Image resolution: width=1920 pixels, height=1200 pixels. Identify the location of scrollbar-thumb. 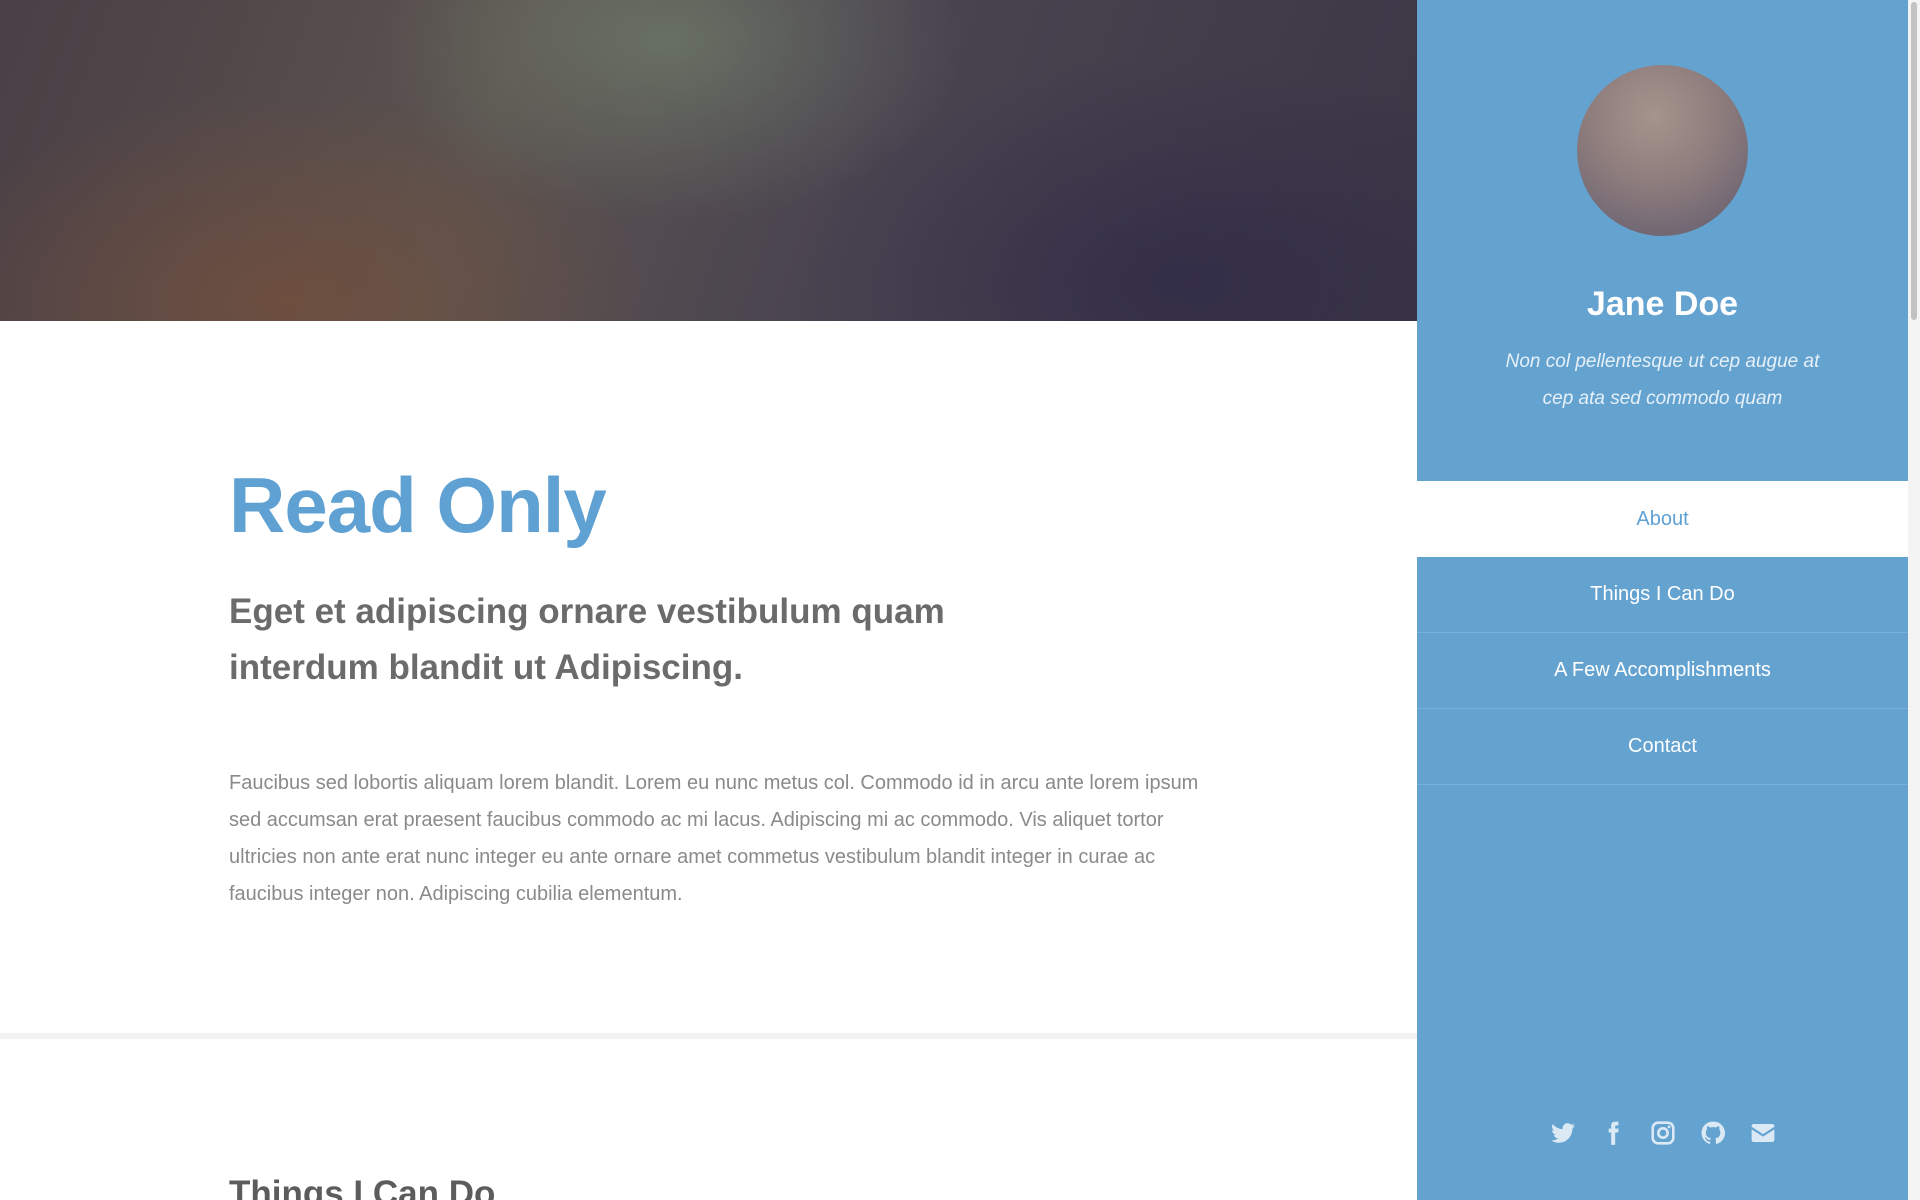
(1914, 161).